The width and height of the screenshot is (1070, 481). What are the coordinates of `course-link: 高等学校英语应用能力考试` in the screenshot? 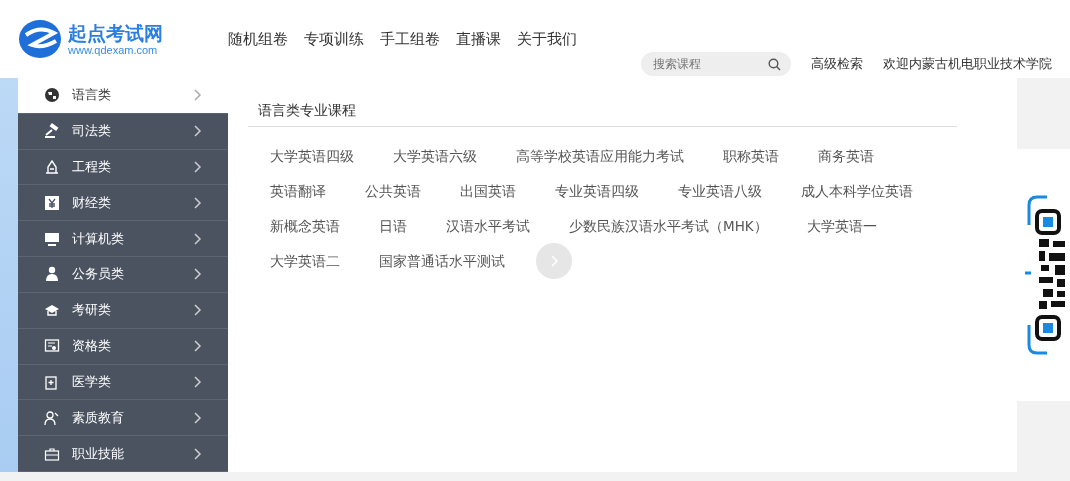 It's located at (600, 156).